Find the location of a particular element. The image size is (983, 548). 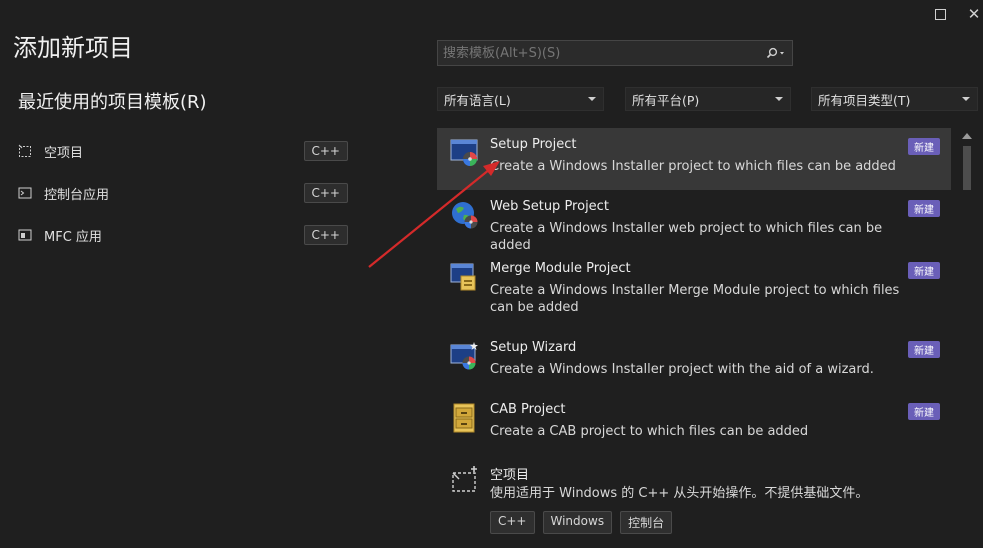

template-name: Setup Wizard is located at coordinates (533, 347).